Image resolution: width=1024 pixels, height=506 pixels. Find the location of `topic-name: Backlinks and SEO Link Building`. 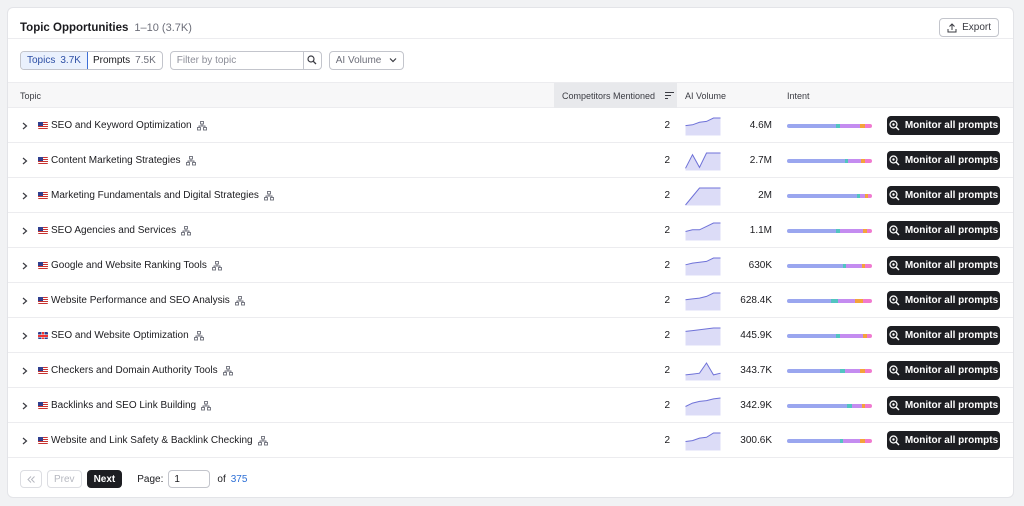

topic-name: Backlinks and SEO Link Building is located at coordinates (131, 405).